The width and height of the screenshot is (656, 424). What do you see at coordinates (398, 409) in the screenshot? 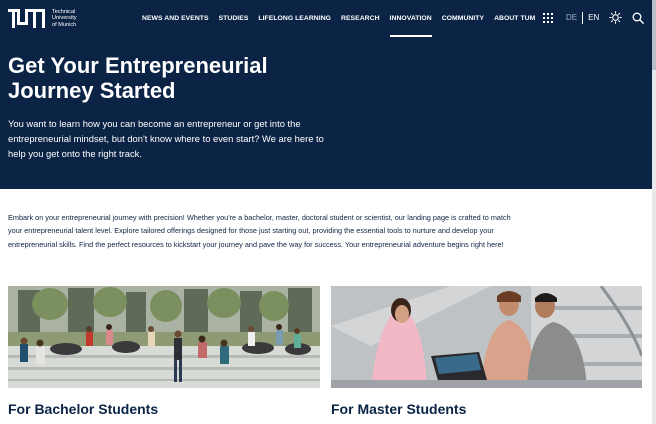
I see `card-title-master: For Master Students` at bounding box center [398, 409].